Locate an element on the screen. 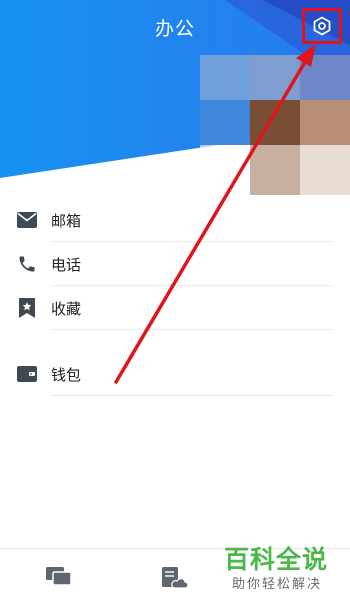 The height and width of the screenshot is (602, 350). settings-hexagon-icon is located at coordinates (322, 26).